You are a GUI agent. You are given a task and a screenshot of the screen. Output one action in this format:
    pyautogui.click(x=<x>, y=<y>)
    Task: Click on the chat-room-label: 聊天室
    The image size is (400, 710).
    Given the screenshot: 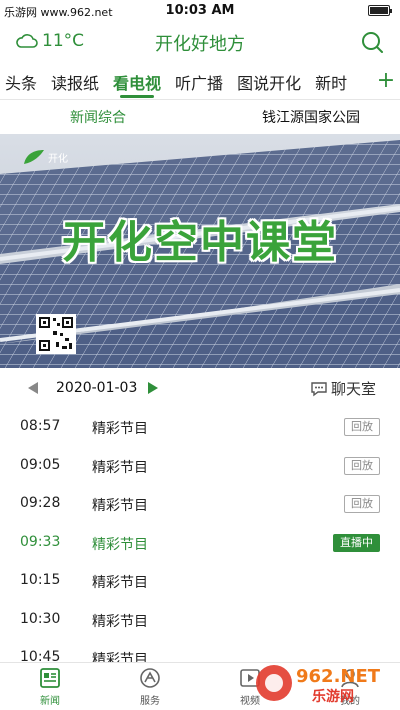 What is the action you would take?
    pyautogui.click(x=353, y=389)
    